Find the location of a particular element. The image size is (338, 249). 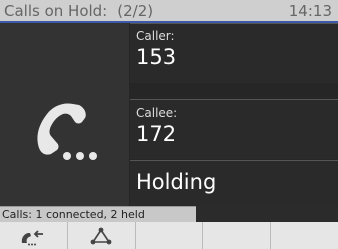

softkey-bar is located at coordinates (169, 235).